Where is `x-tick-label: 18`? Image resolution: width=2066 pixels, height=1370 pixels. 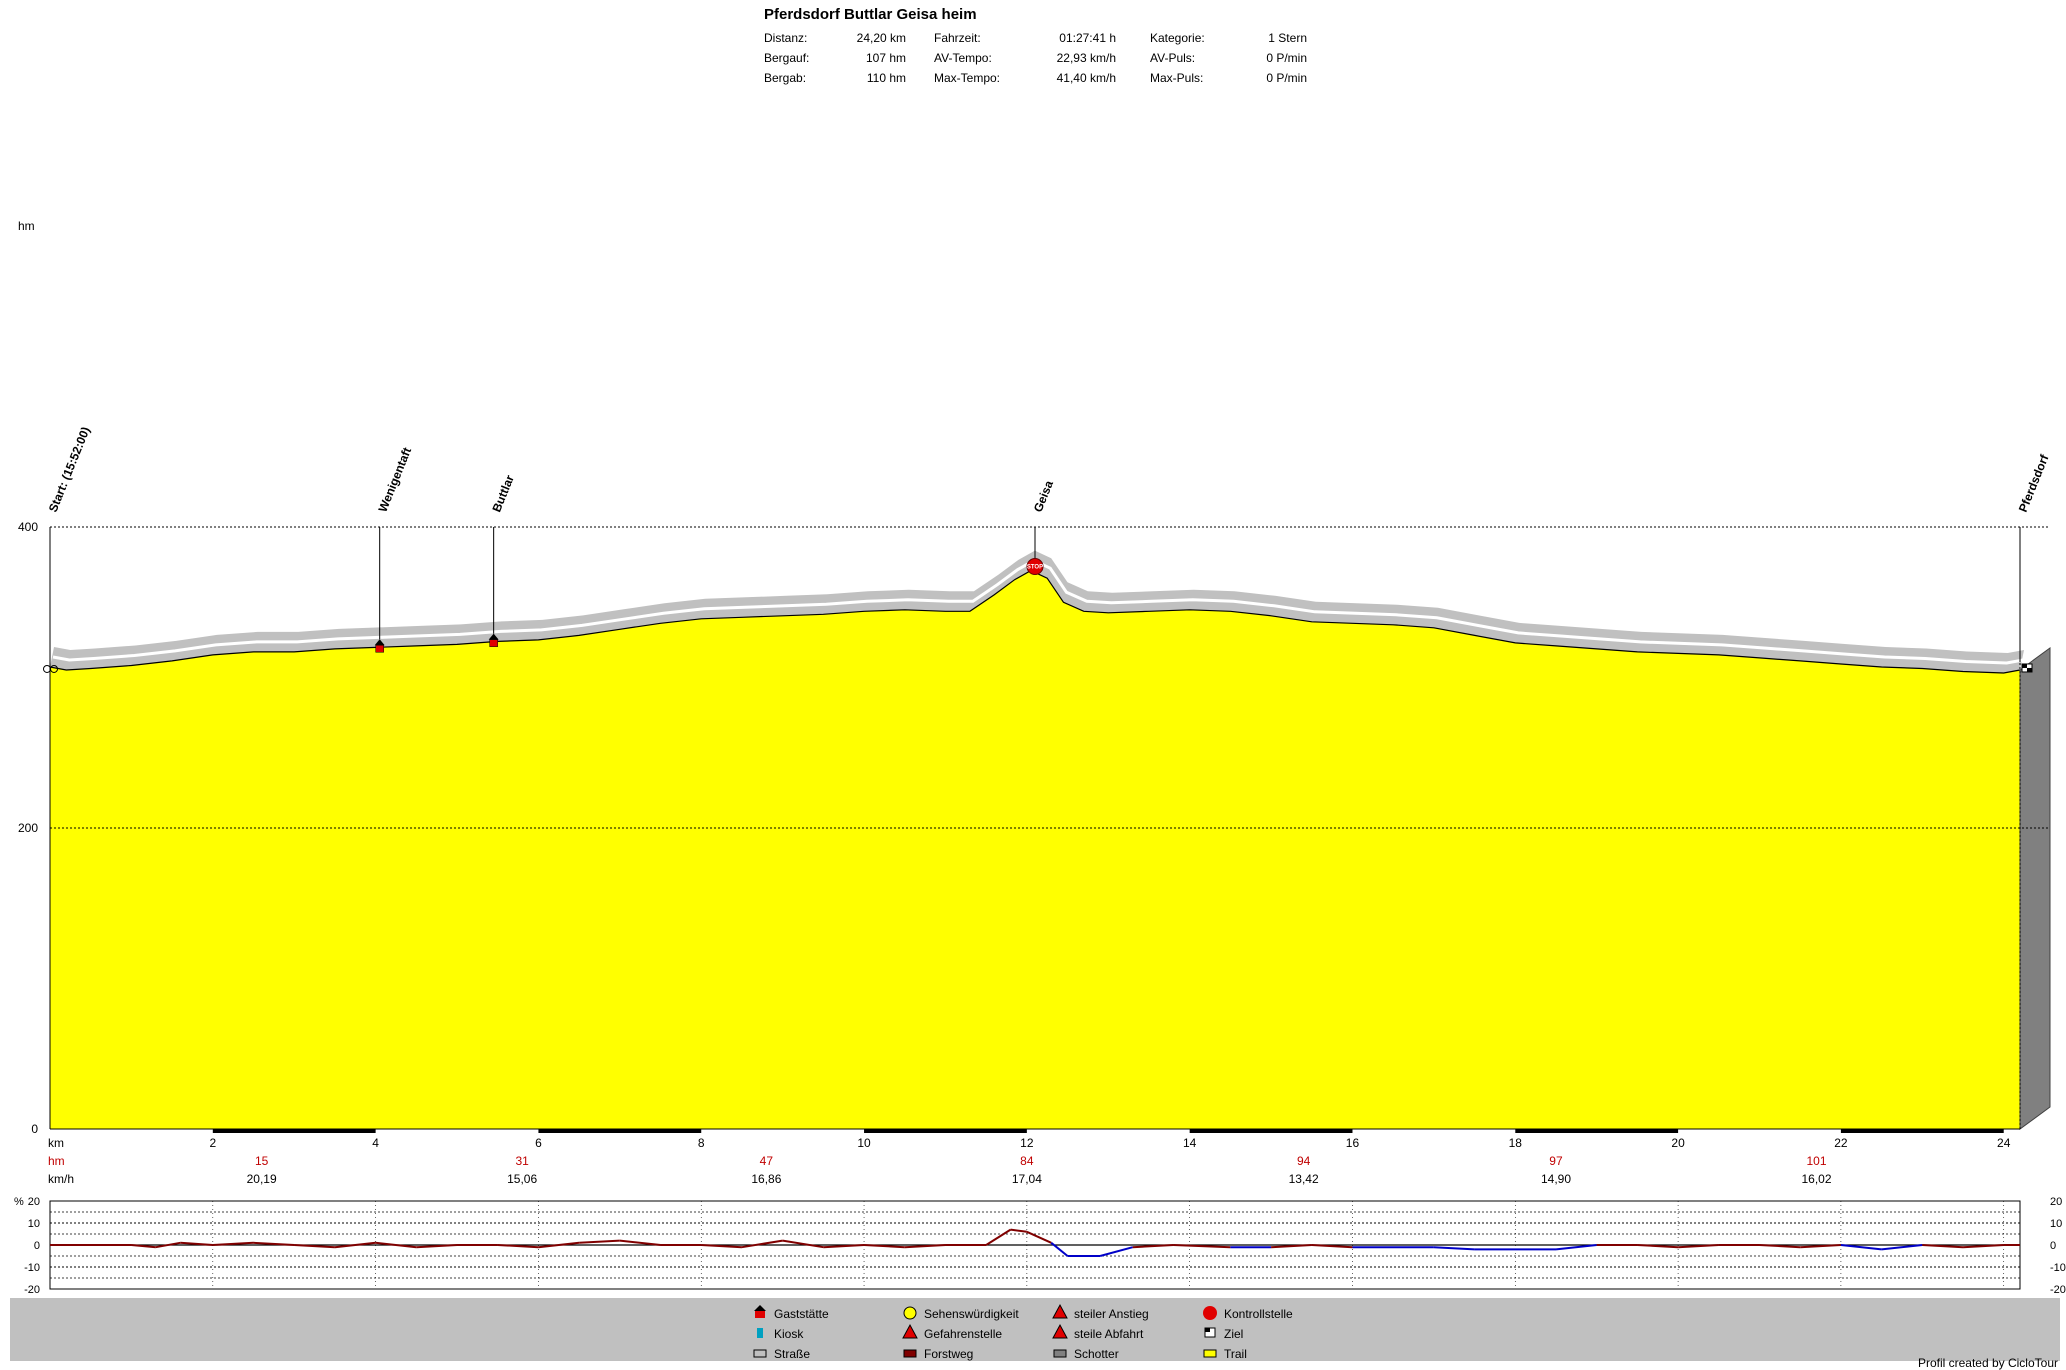 x-tick-label: 18 is located at coordinates (1516, 1143).